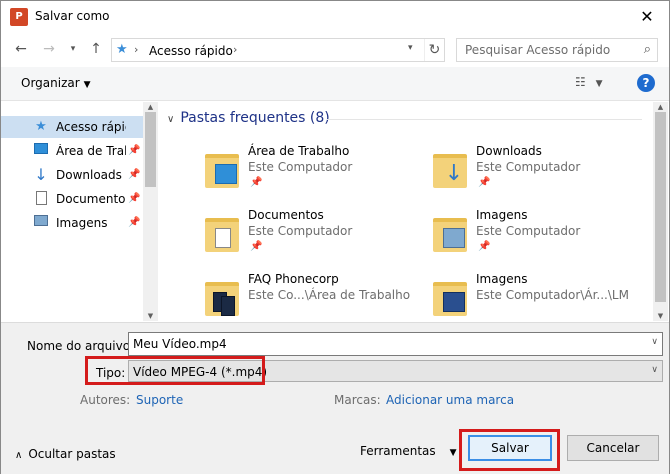 The height and width of the screenshot is (474, 670). Describe the element at coordinates (647, 17) in the screenshot. I see `close-button: ✕` at that location.